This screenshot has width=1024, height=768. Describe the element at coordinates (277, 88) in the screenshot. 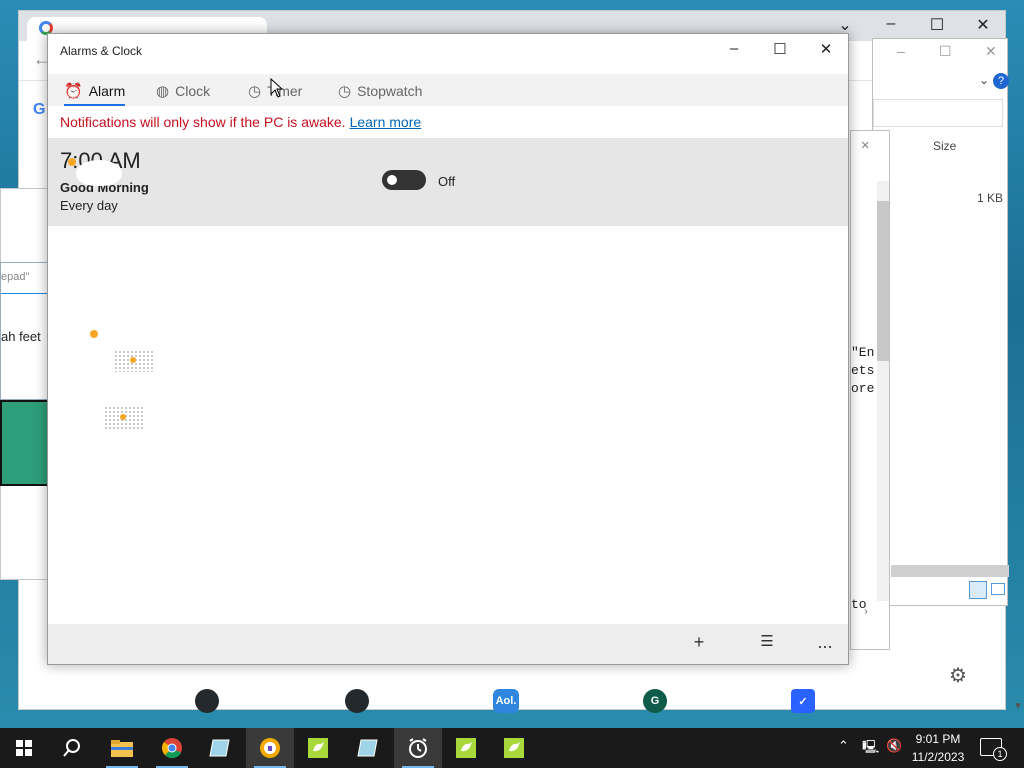

I see `mouse-cursor` at that location.